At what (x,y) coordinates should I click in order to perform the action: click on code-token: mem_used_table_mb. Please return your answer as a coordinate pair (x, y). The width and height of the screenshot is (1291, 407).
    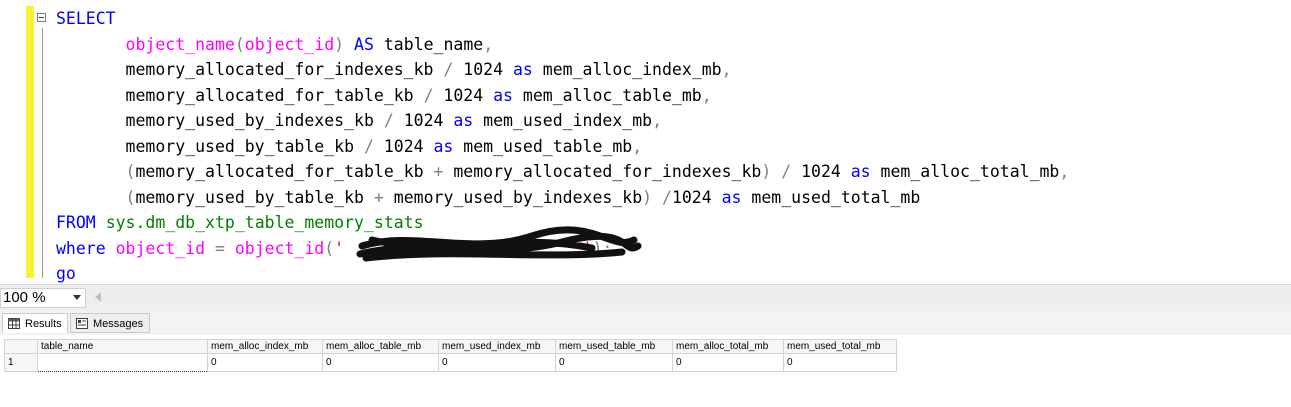
    Looking at the image, I should click on (543, 146).